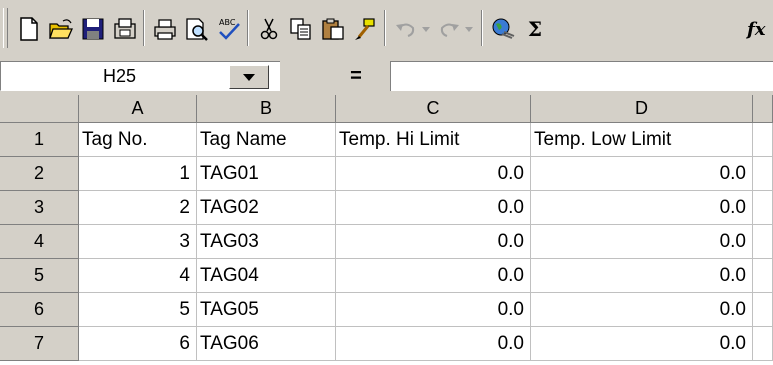 The height and width of the screenshot is (365, 773). I want to click on cut-button, so click(269, 29).